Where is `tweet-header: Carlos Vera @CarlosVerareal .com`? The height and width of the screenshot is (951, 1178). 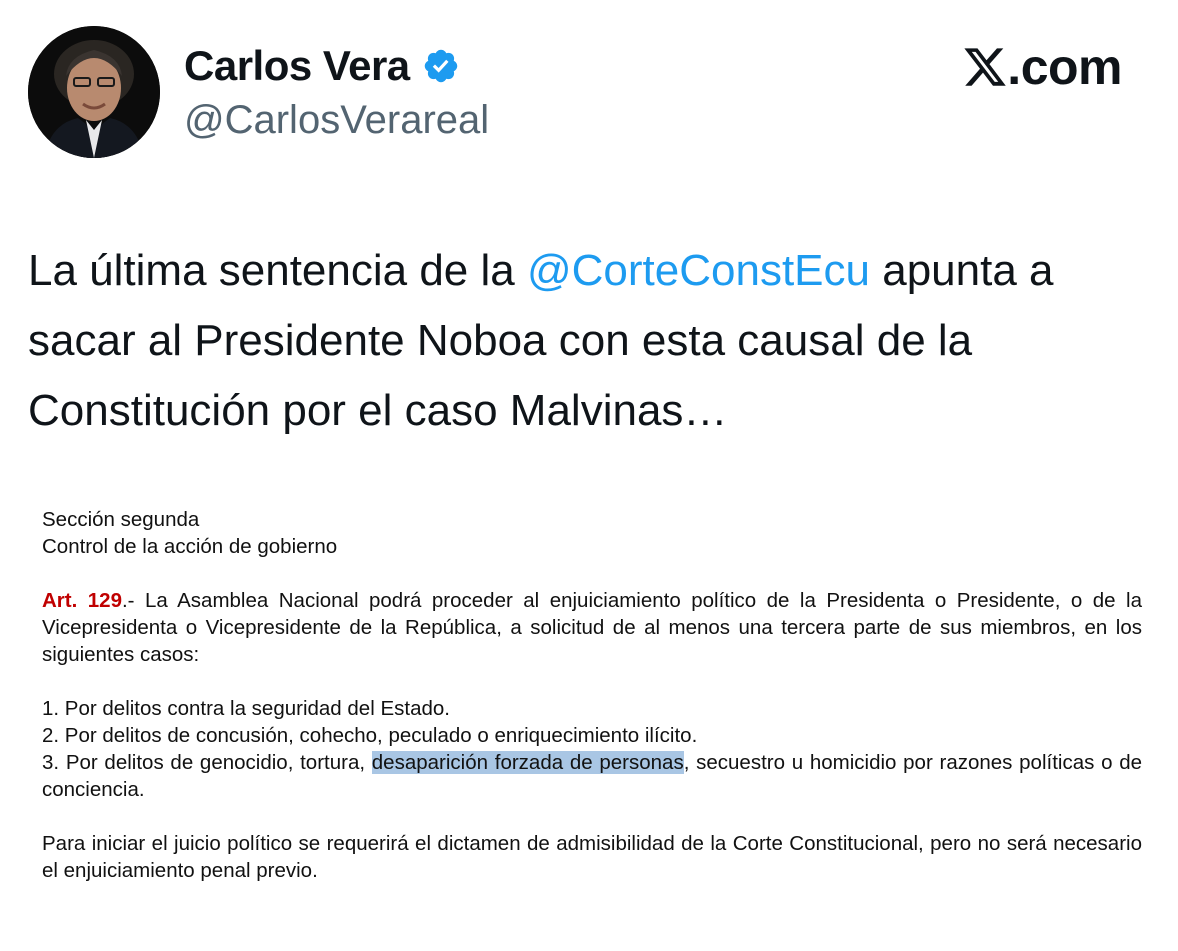 tweet-header: Carlos Vera @CarlosVerareal .com is located at coordinates (589, 94).